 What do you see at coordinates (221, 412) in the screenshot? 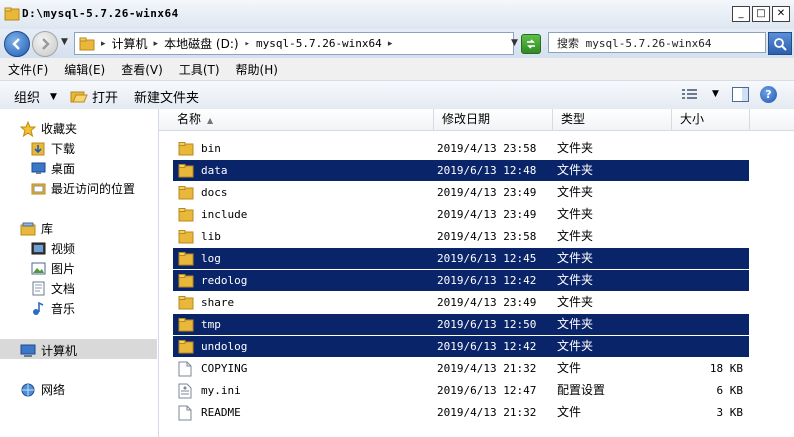
I see `file-name: README` at bounding box center [221, 412].